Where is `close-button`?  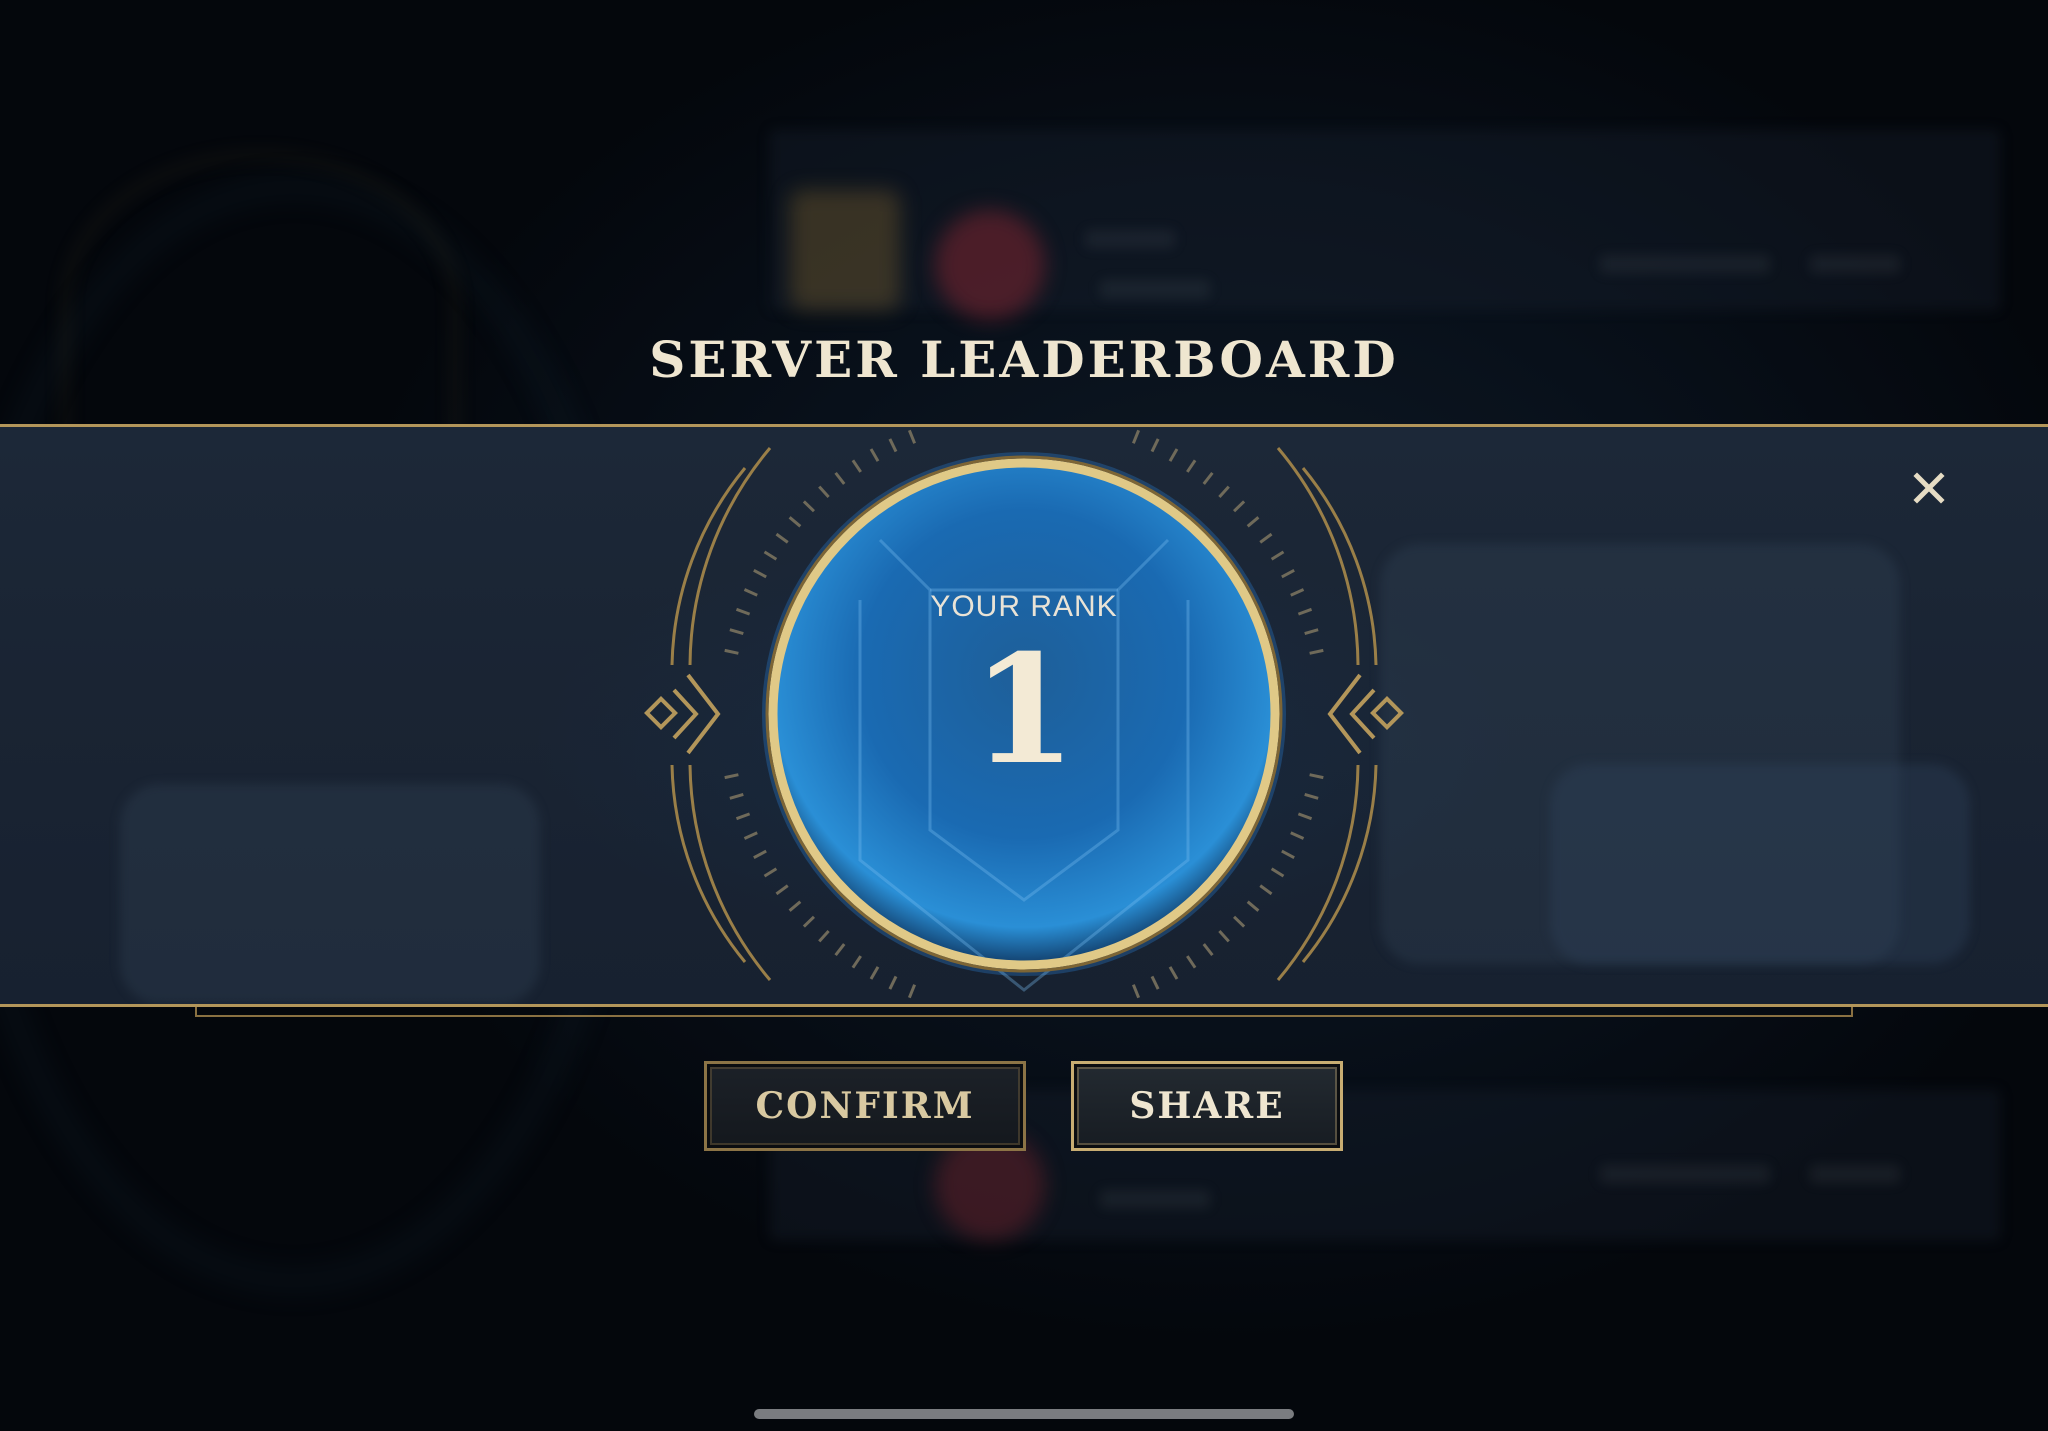 close-button is located at coordinates (1929, 488).